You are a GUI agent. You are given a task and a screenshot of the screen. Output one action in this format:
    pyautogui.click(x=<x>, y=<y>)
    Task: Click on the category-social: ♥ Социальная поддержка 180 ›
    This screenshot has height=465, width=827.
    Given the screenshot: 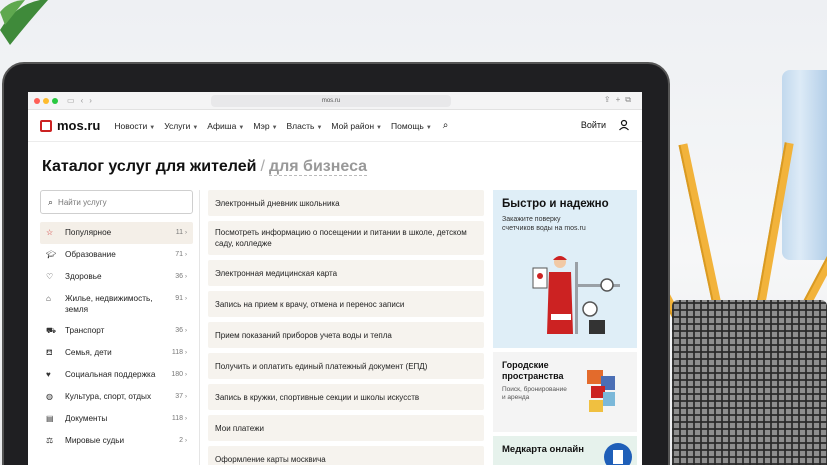 What is the action you would take?
    pyautogui.click(x=116, y=375)
    